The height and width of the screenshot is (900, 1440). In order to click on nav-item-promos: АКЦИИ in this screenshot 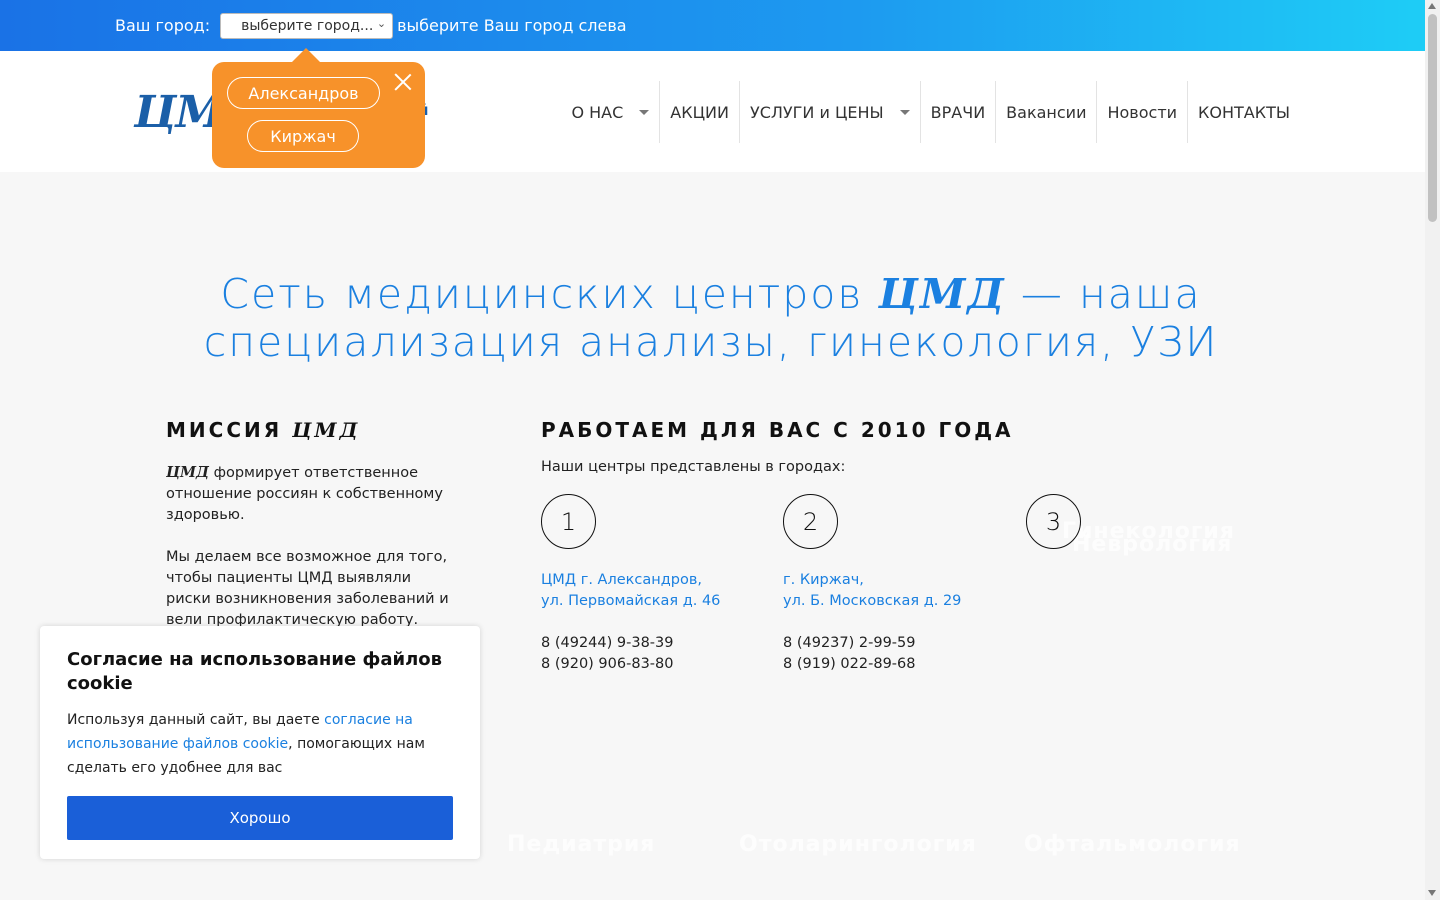, I will do `click(699, 112)`.